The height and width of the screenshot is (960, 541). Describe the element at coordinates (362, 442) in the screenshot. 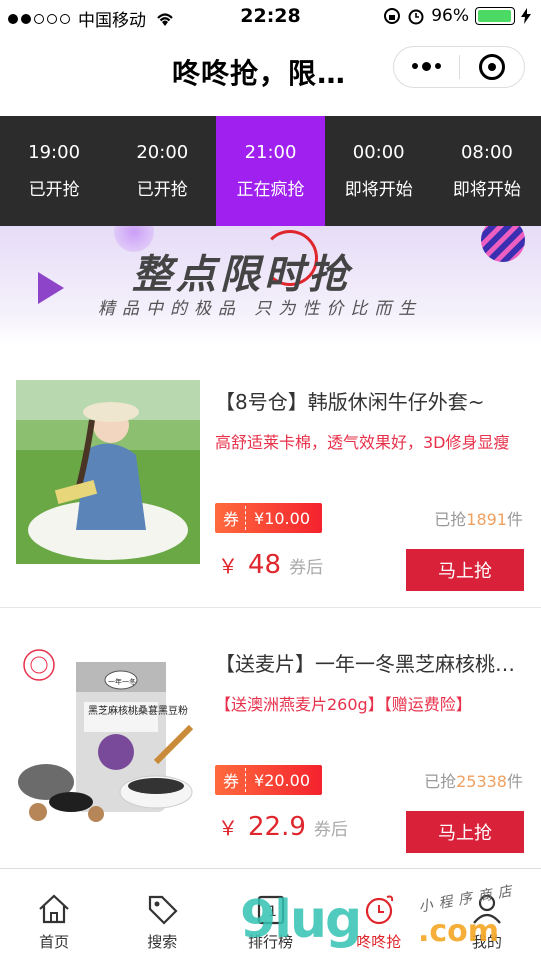

I see `product-description: 高舒适莱卡棉，透气效果好，3D修身显瘦` at that location.